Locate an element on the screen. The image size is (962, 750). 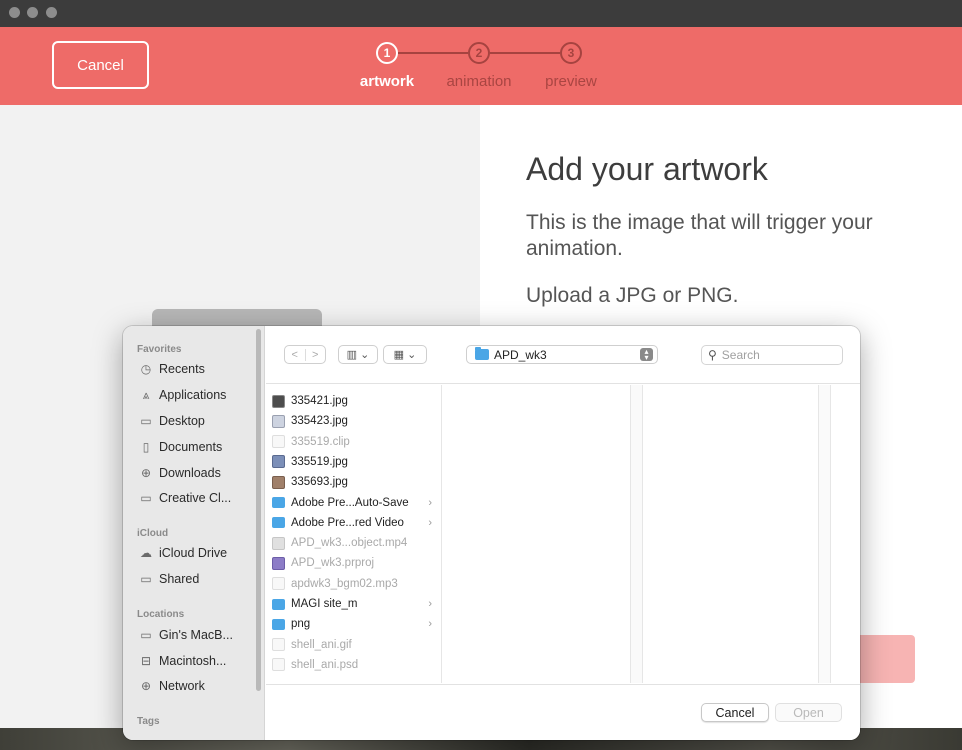
window-titlebar is located at coordinates (481, 13).